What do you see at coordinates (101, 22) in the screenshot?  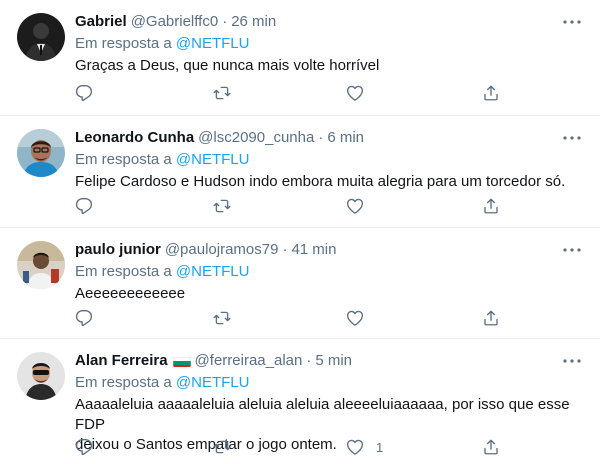 I see `author-name: Gabriel` at bounding box center [101, 22].